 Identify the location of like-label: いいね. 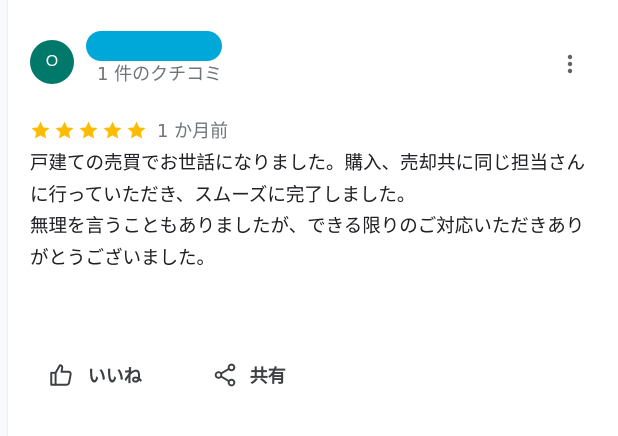
(115, 376).